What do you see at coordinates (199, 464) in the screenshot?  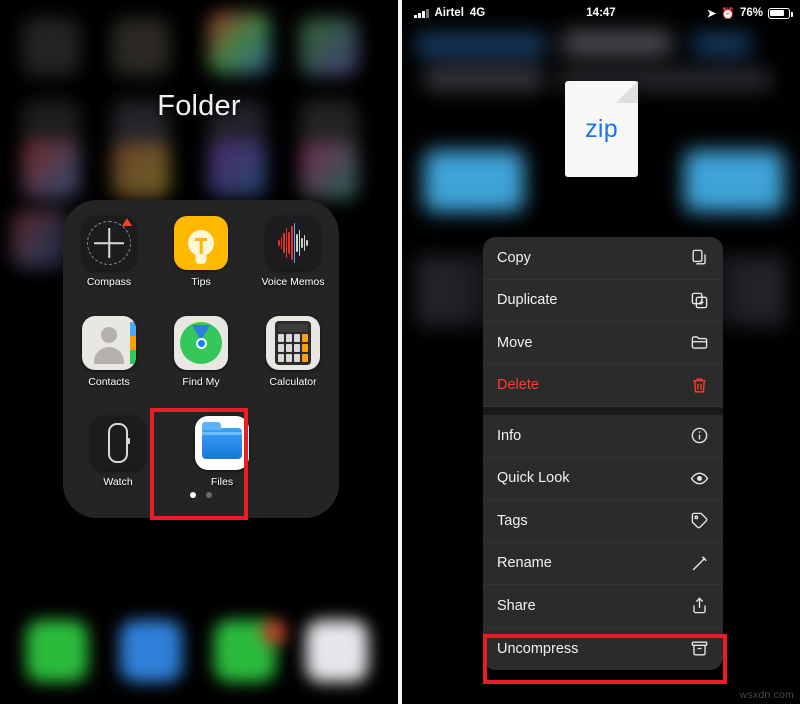 I see `highlight-box-files` at bounding box center [199, 464].